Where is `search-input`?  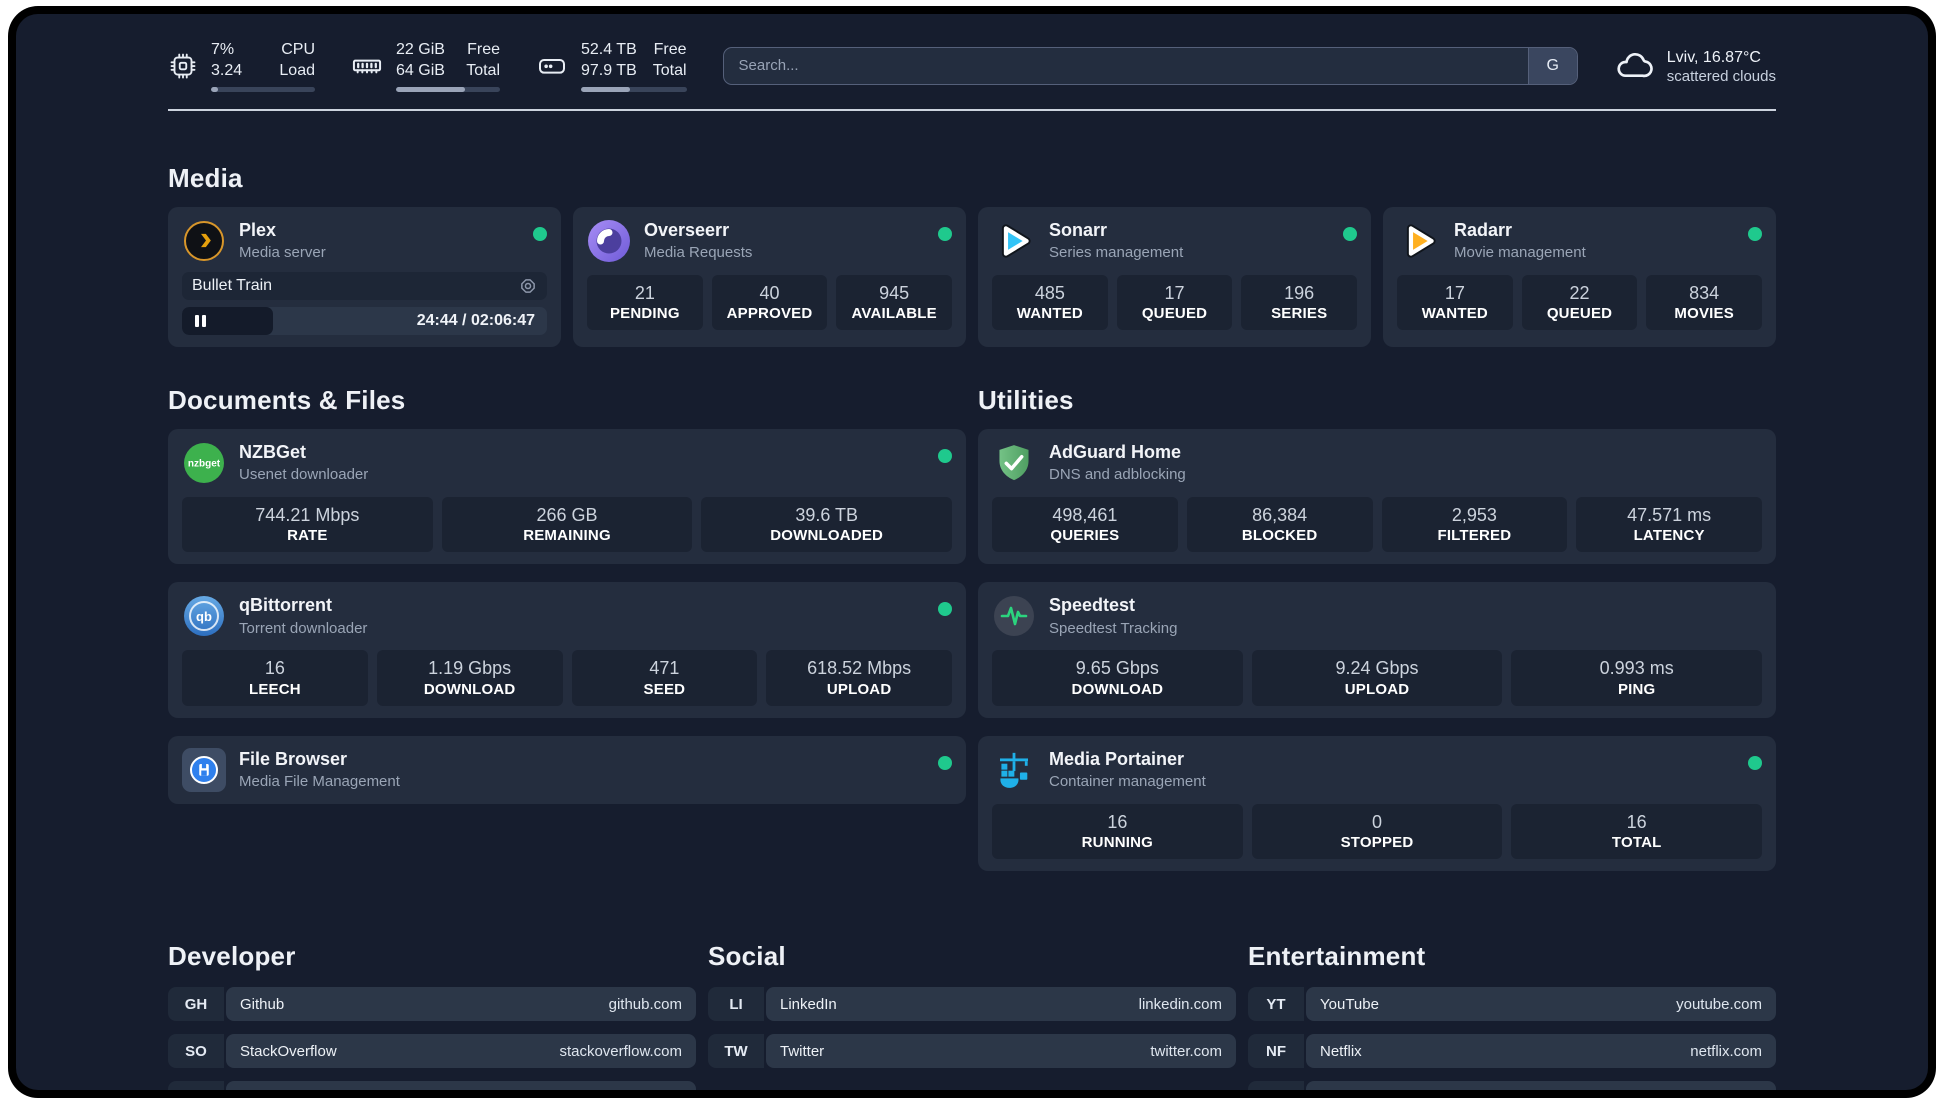 search-input is located at coordinates (1125, 66).